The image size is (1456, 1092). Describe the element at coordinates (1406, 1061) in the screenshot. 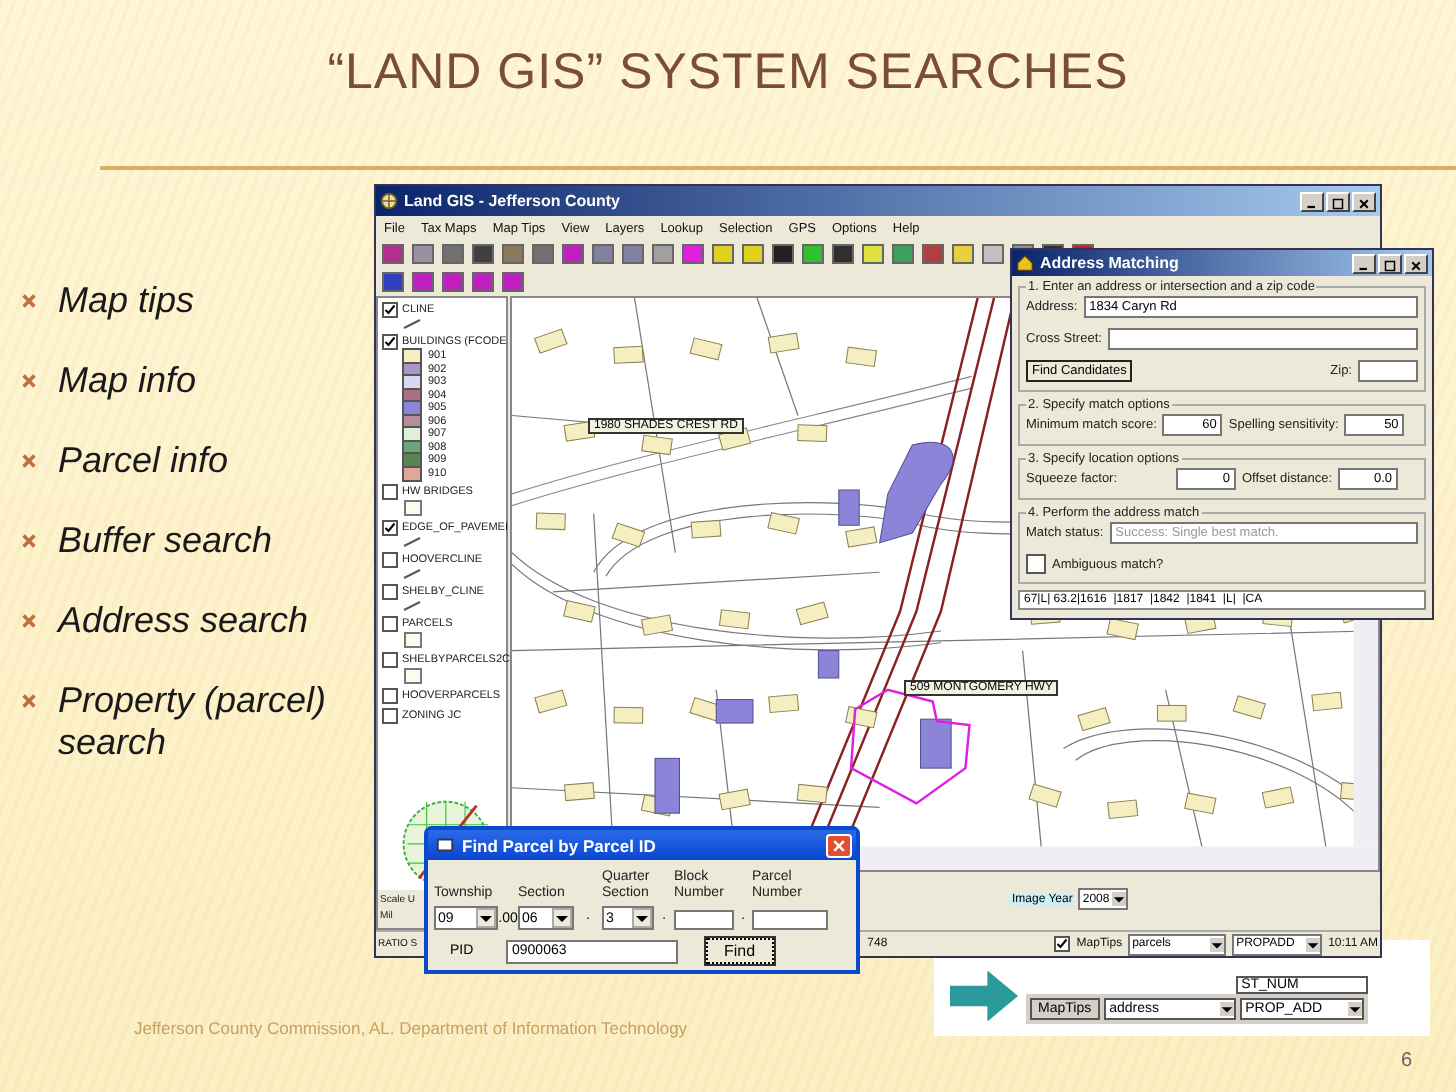

I see `page-number: 6` at that location.